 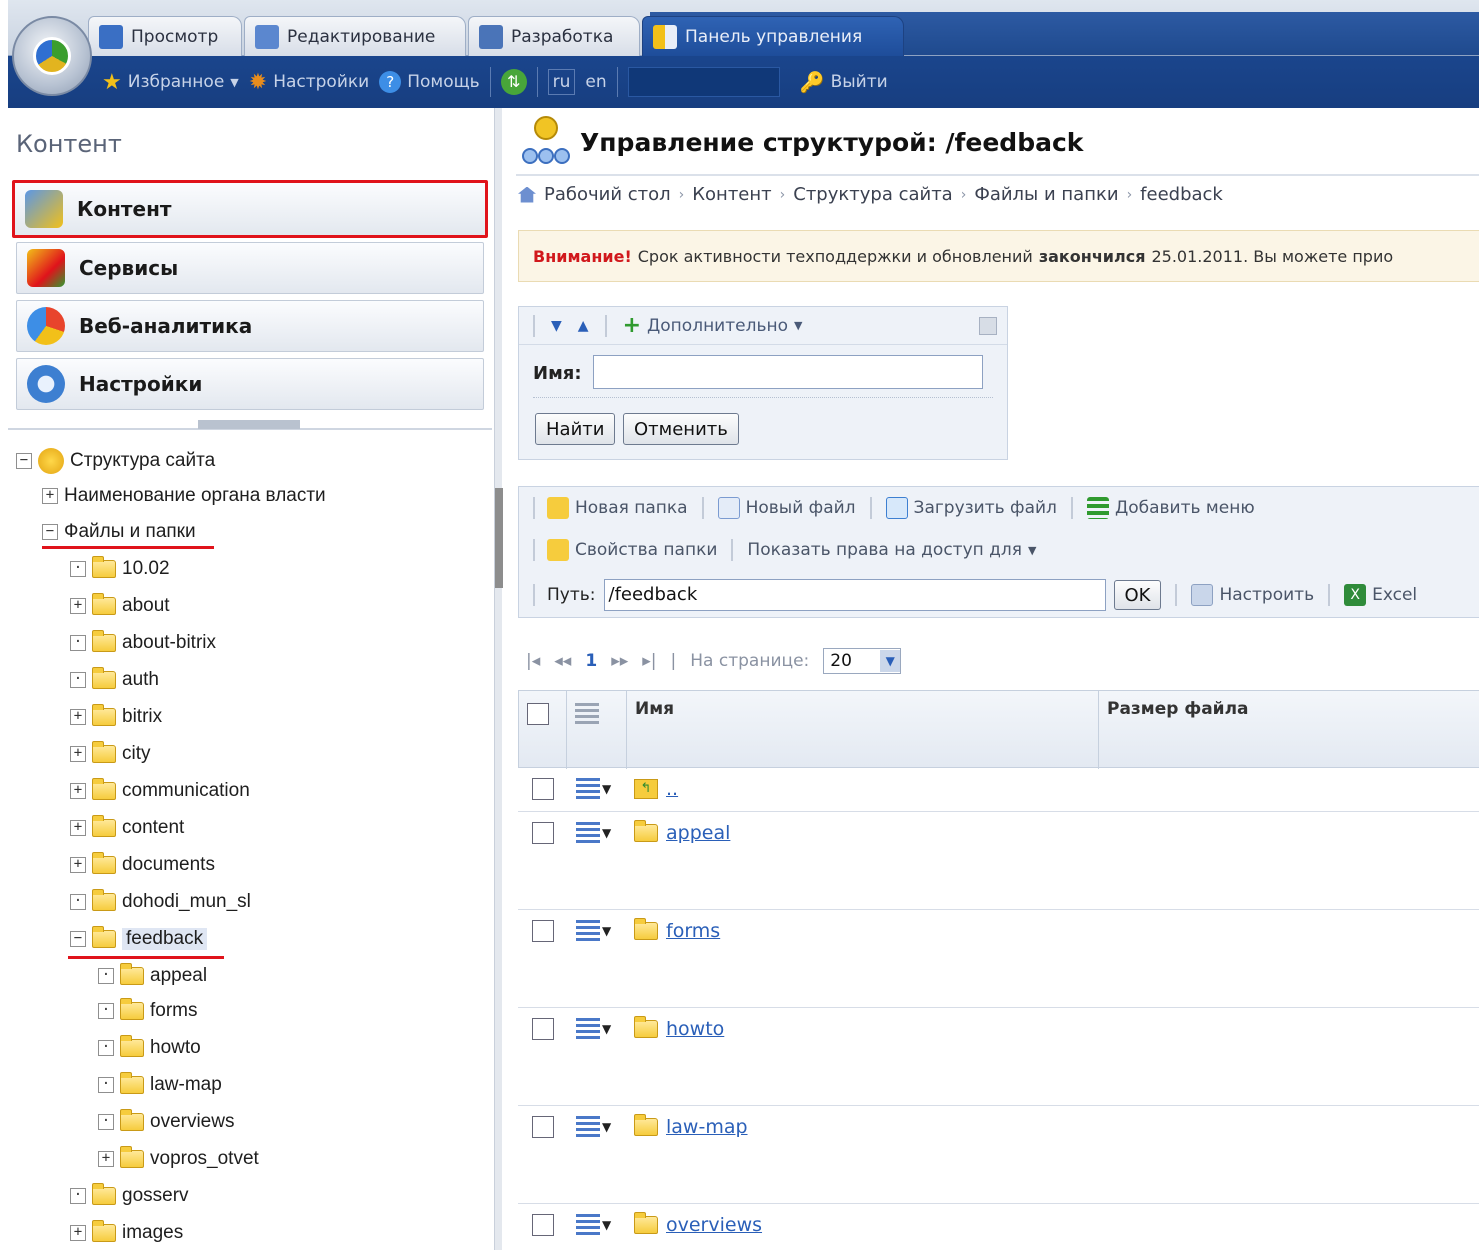 What do you see at coordinates (250, 384) in the screenshot?
I see `menu-settings: Настройки` at bounding box center [250, 384].